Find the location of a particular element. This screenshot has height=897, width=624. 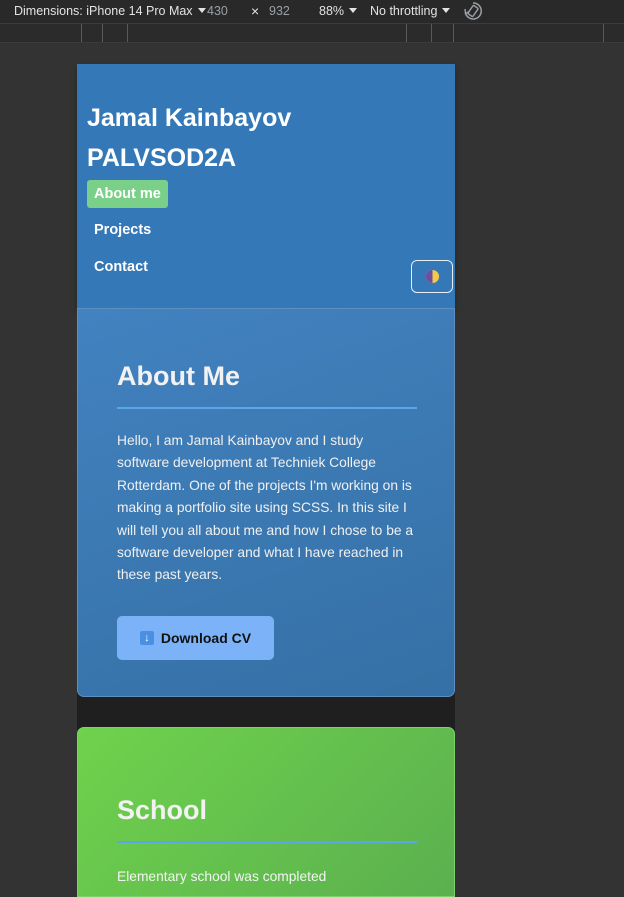

half-moon-icon is located at coordinates (432, 276).